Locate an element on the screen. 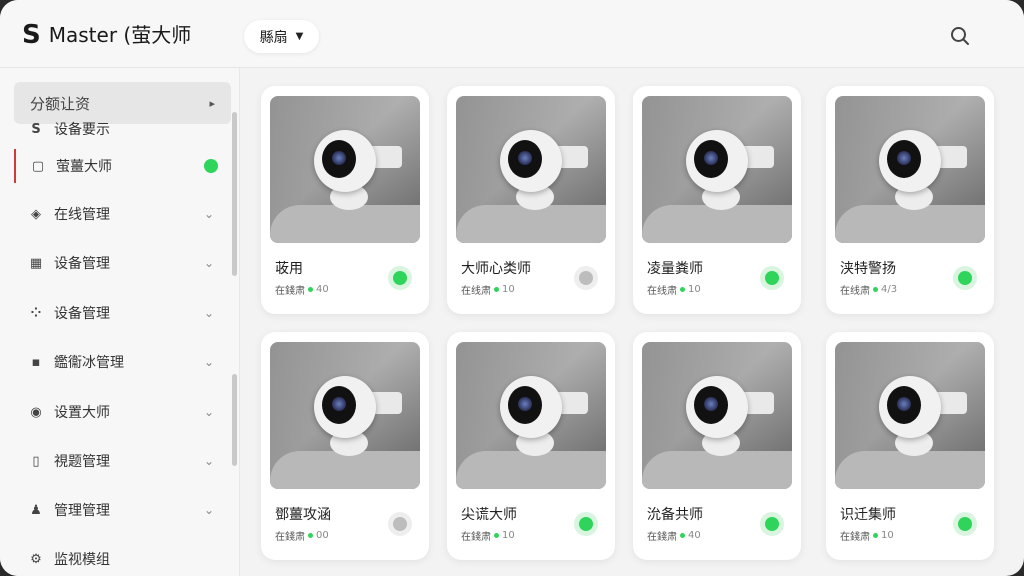 This screenshot has height=576, width=1024. sidebar-item: ◉ 设置大师 ⌄ is located at coordinates (119, 412).